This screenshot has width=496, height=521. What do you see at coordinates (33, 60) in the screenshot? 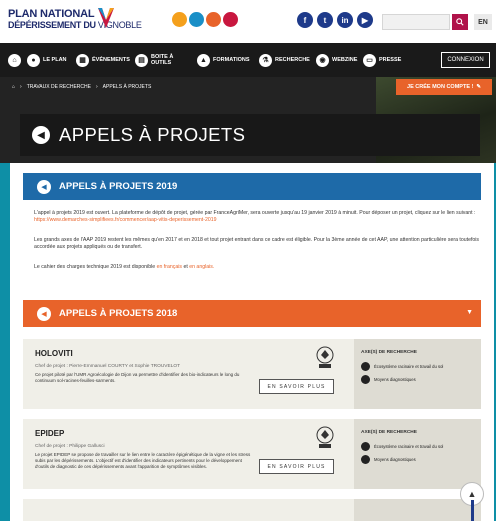
I see `plan-icon: ●` at bounding box center [33, 60].